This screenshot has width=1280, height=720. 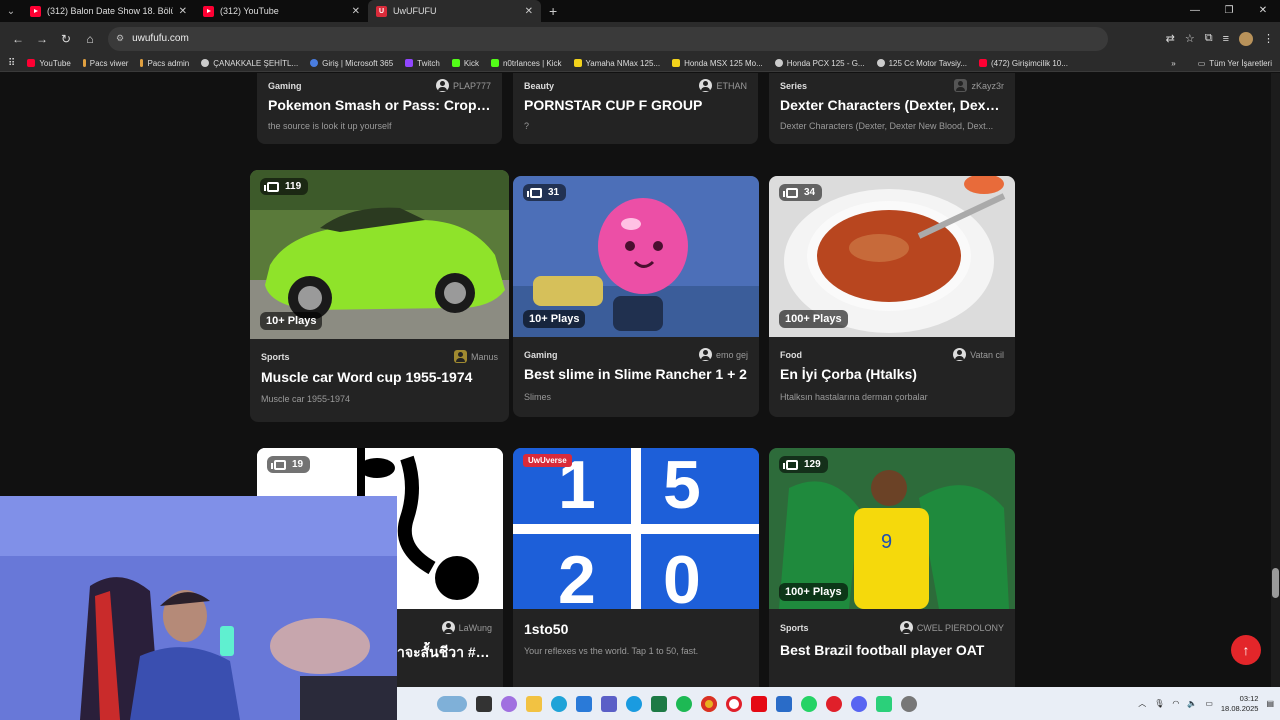 I want to click on spotify-icon, so click(x=684, y=703).